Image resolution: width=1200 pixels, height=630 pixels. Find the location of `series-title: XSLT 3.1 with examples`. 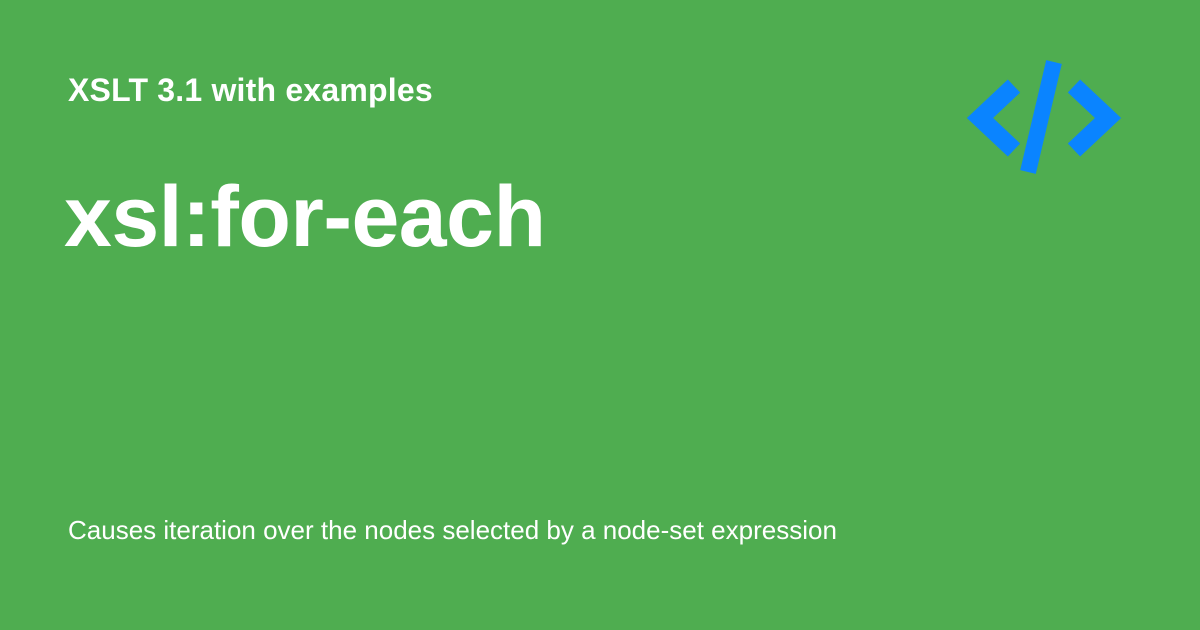

series-title: XSLT 3.1 with examples is located at coordinates (250, 90).